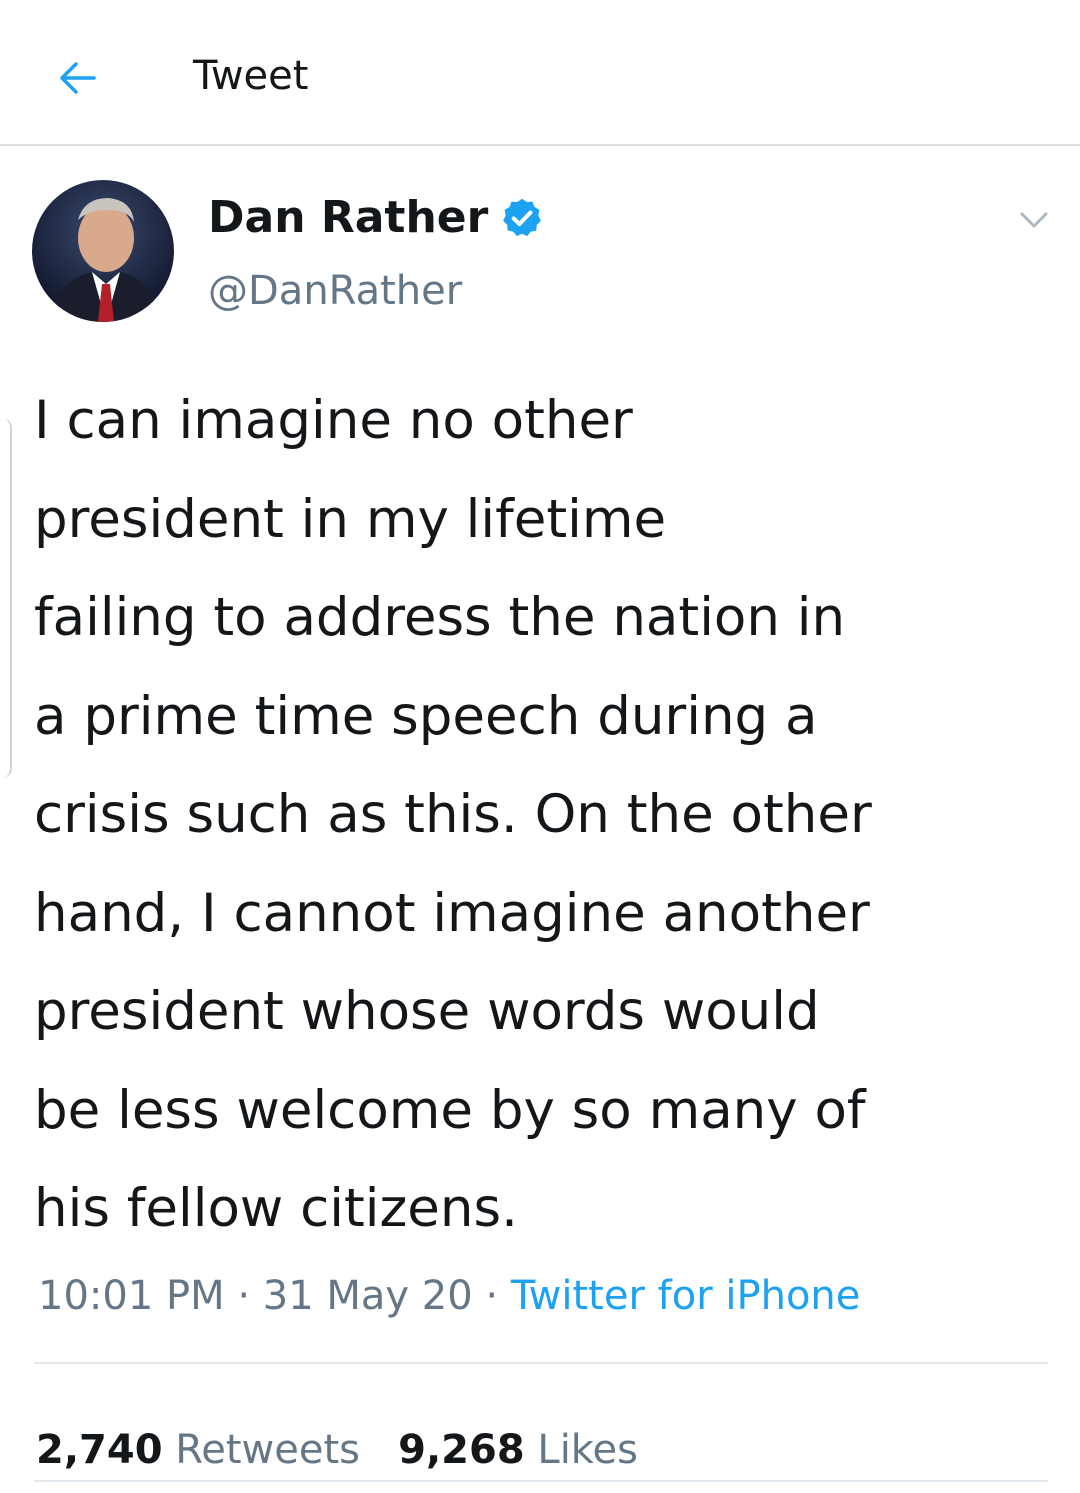  Describe the element at coordinates (453, 814) in the screenshot. I see `tweet-text-line: crisis such as this. On the other` at that location.